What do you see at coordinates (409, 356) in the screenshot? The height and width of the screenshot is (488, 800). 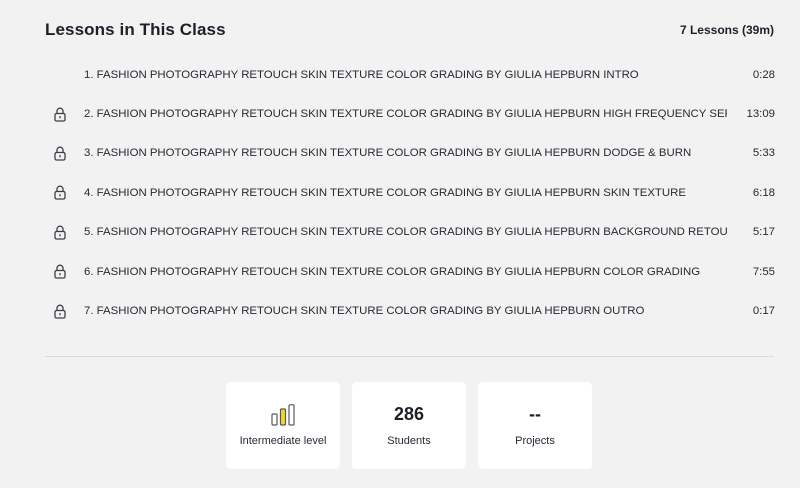 I see `divider` at bounding box center [409, 356].